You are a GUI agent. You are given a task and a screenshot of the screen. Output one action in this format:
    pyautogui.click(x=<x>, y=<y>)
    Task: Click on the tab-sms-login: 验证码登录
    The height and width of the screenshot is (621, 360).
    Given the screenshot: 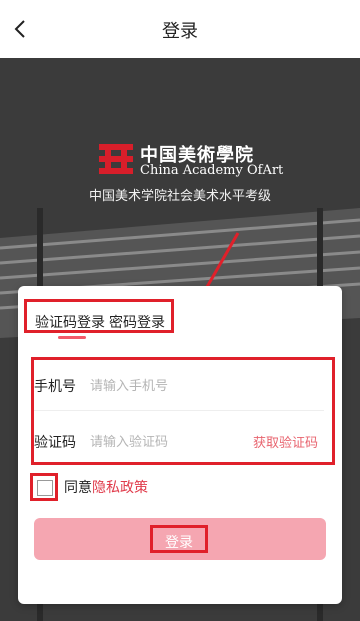 What is the action you would take?
    pyautogui.click(x=70, y=322)
    